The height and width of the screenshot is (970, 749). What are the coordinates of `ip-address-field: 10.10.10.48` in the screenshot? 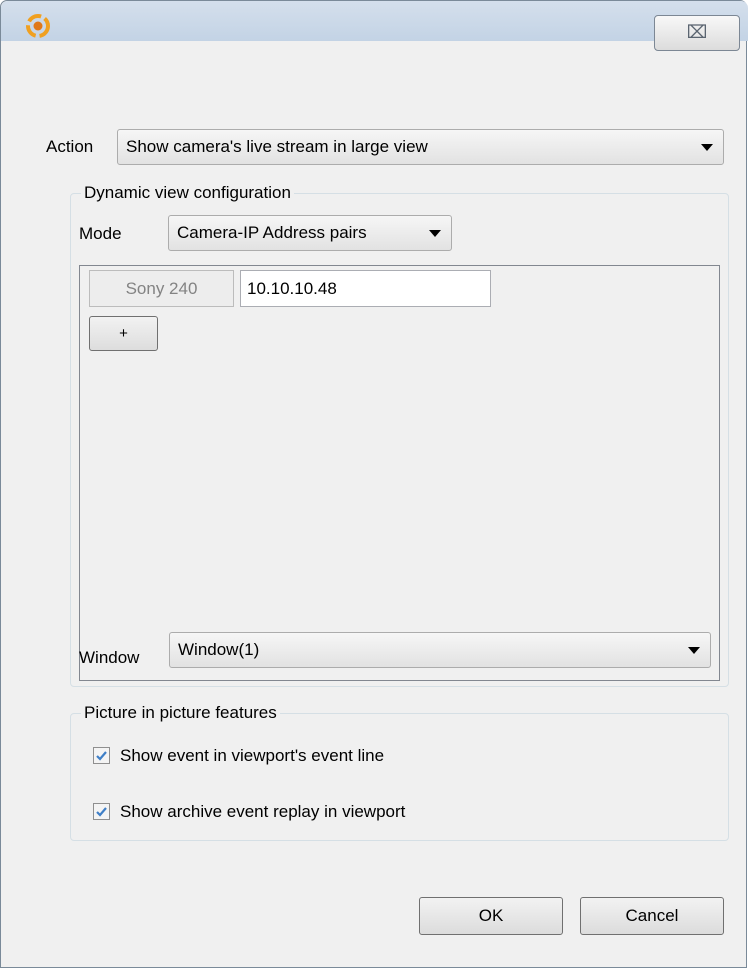 It's located at (365, 288).